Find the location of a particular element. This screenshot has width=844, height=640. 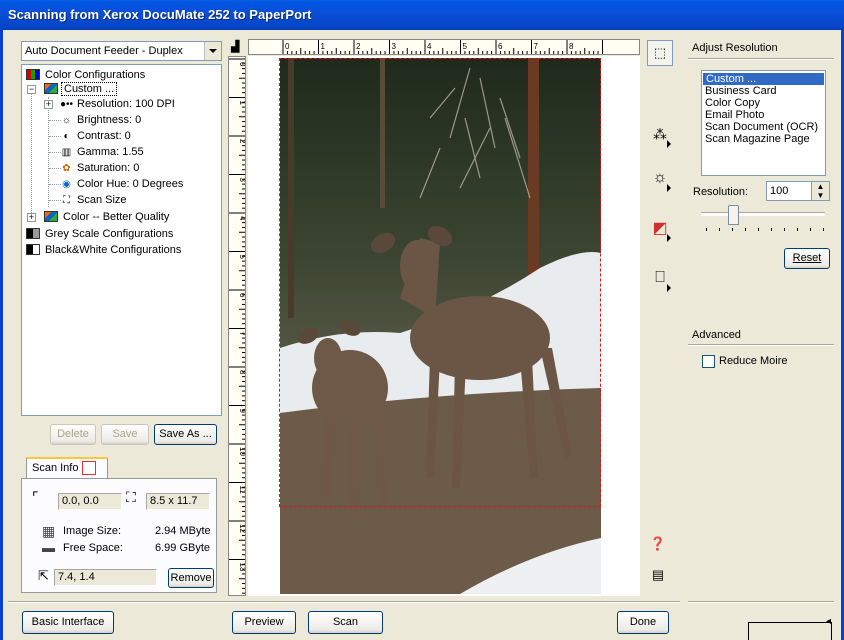

ruler-label: 12 is located at coordinates (241, 528).